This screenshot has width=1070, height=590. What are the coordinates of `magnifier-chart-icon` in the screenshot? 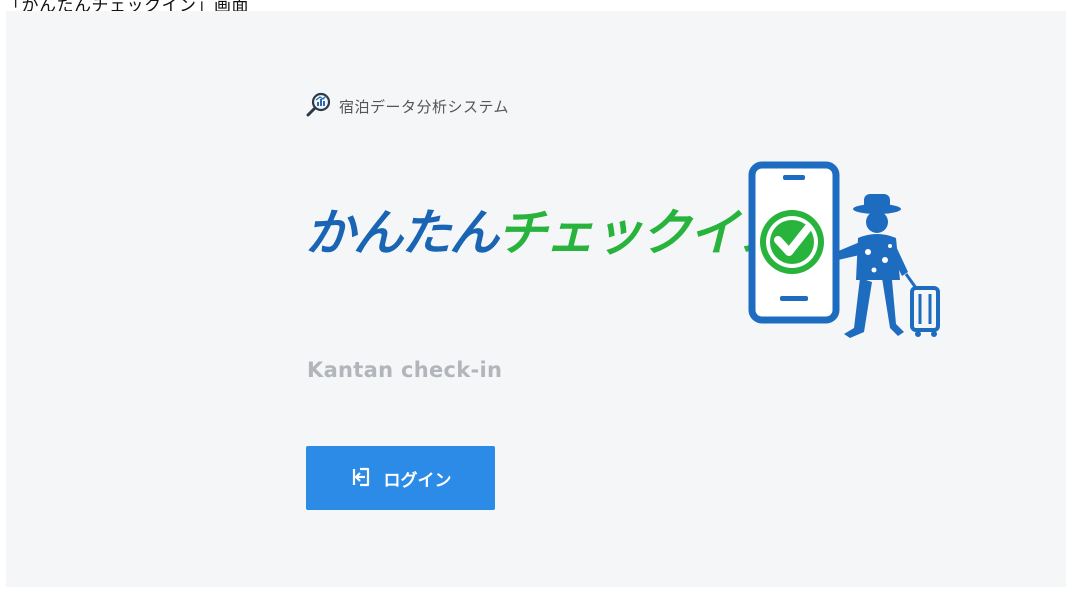 It's located at (319, 106).